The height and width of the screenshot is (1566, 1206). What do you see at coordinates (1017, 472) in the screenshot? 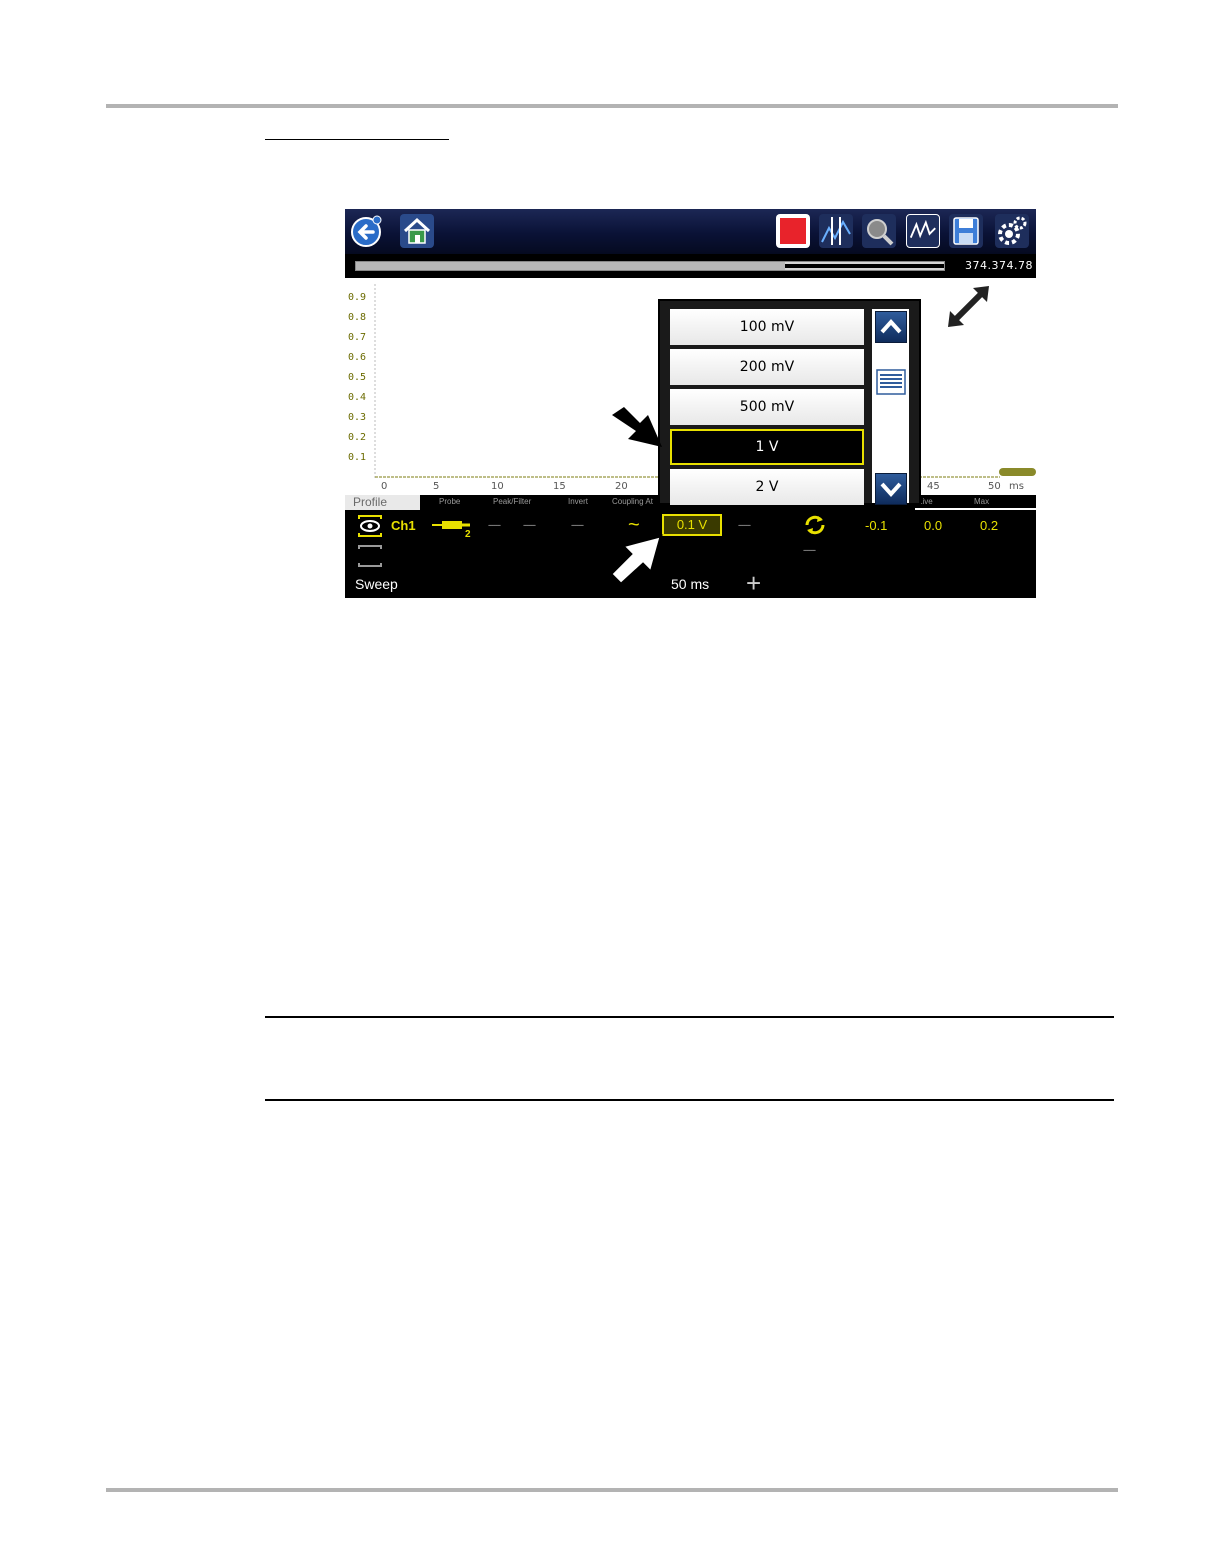
I see `trigger-marker` at bounding box center [1017, 472].